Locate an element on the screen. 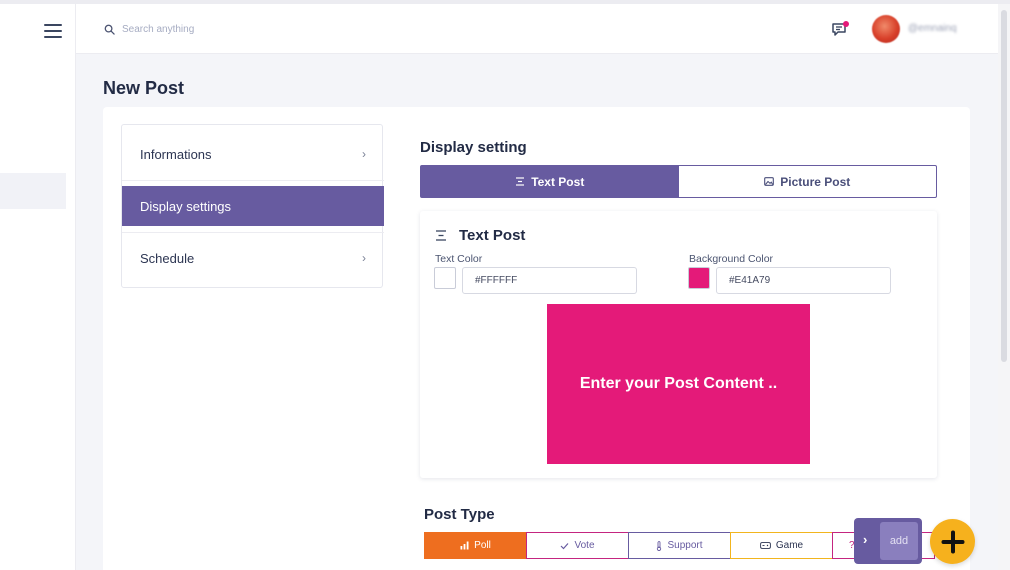  plus-icon is located at coordinates (952, 541).